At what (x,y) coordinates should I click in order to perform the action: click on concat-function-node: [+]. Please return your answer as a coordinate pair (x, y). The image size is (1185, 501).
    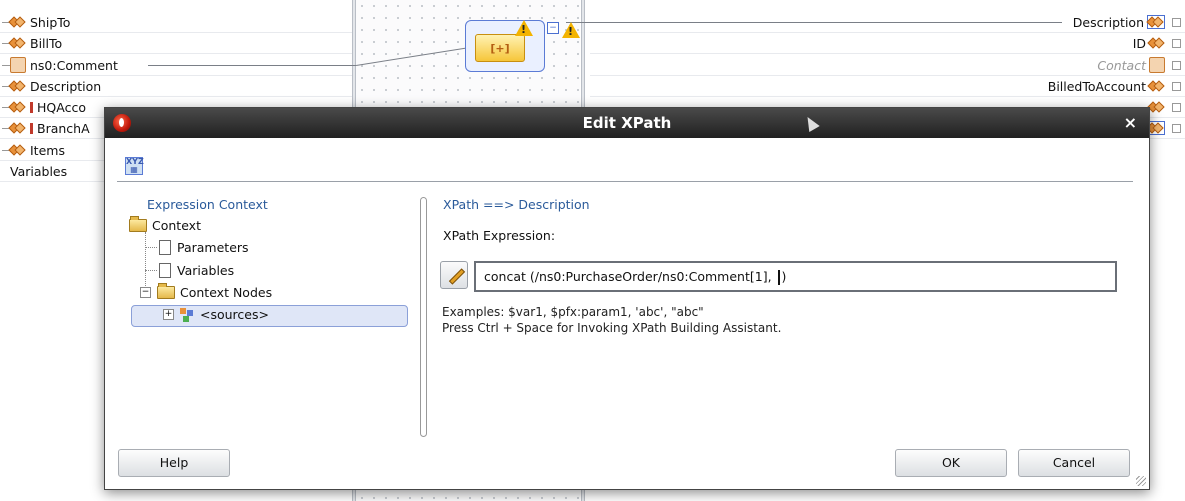
    Looking at the image, I should click on (505, 46).